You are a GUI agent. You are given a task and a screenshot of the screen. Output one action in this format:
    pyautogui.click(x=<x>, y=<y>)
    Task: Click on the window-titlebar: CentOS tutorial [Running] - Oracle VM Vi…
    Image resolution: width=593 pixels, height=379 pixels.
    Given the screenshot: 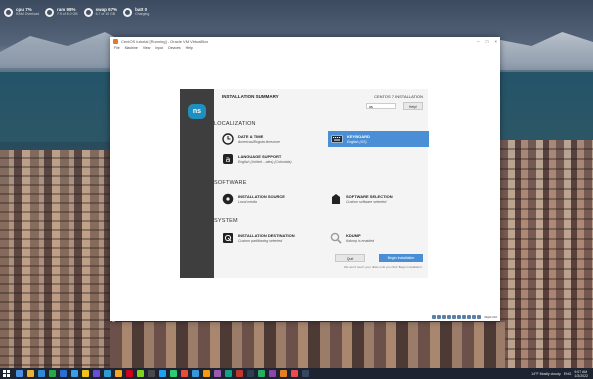 What is the action you would take?
    pyautogui.click(x=305, y=41)
    